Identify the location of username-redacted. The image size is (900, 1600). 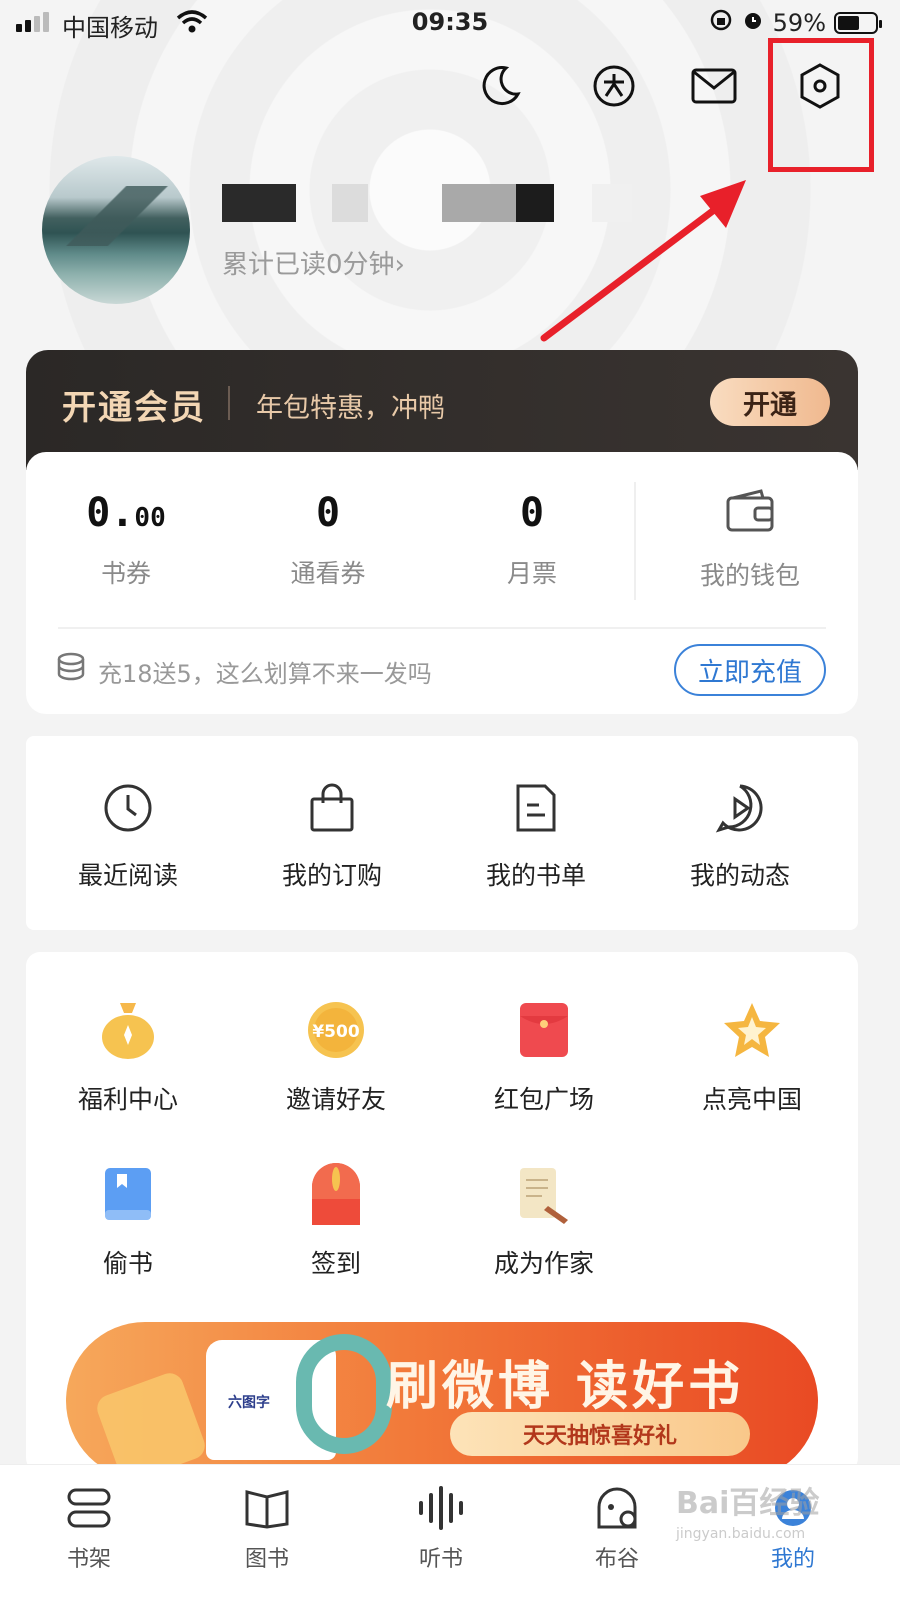
(432, 203).